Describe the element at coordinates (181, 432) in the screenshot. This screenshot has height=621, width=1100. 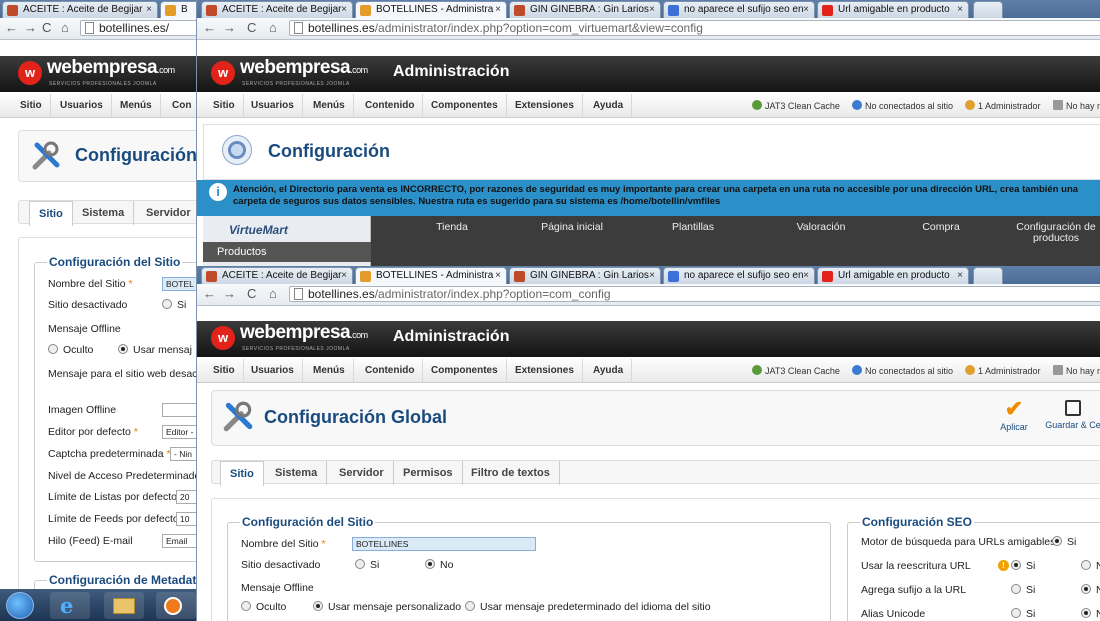
I see `editor-select: Editor -` at that location.